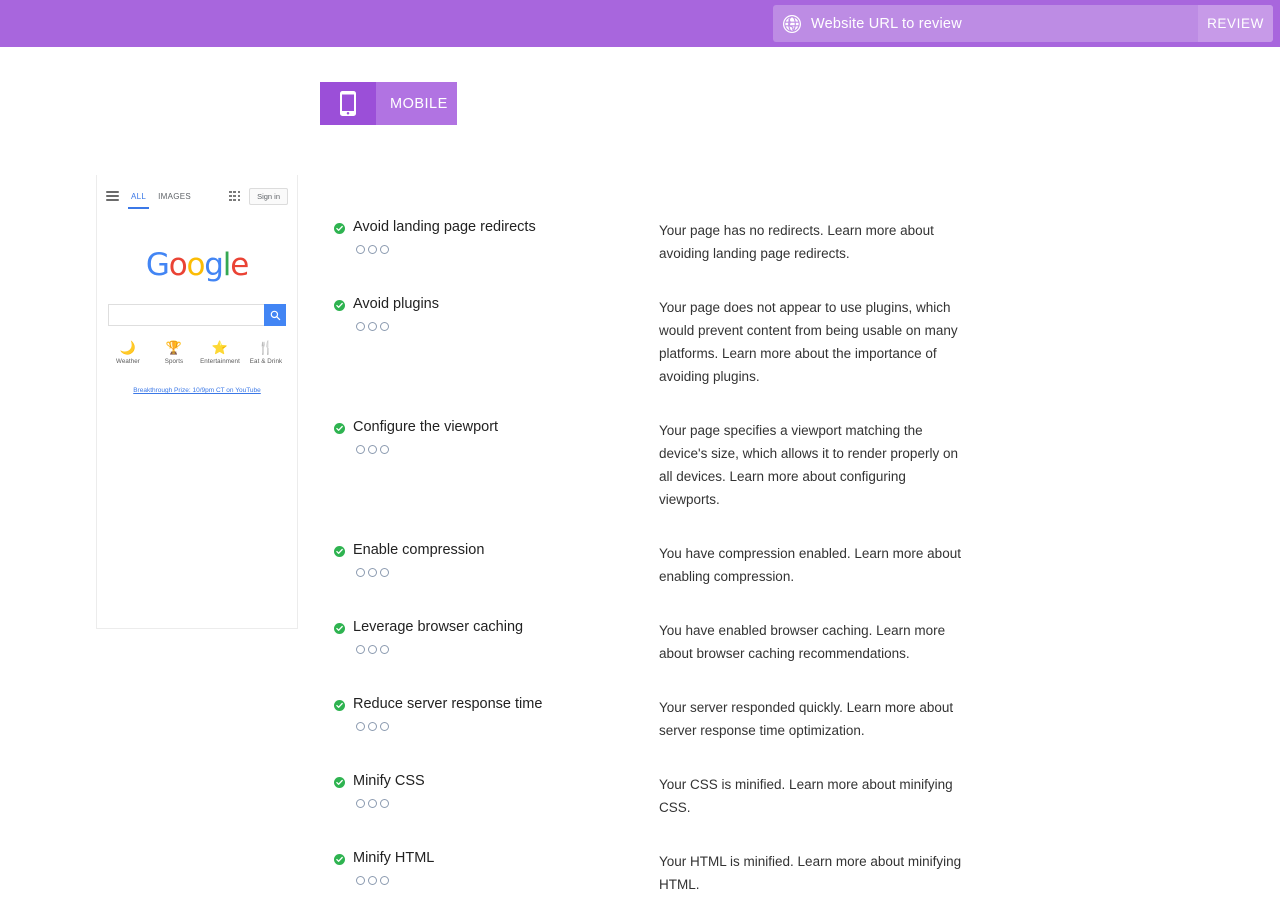  I want to click on shortcut-eat-and-drink: 🍴 Eat & Drink, so click(266, 352).